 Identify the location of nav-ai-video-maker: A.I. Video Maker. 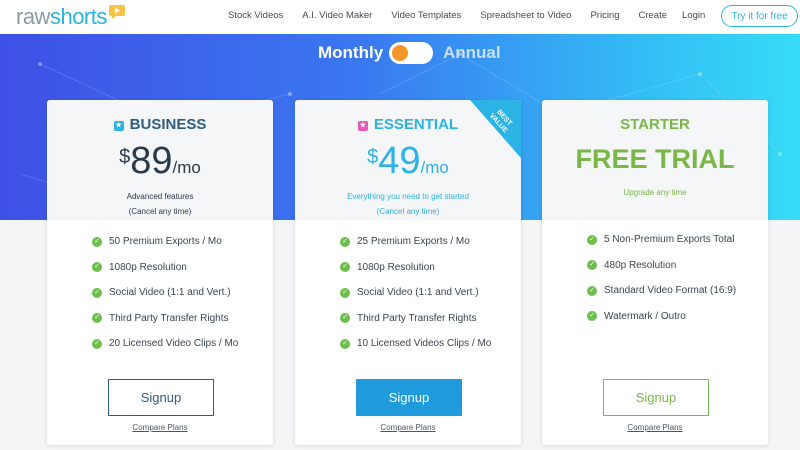
(337, 15).